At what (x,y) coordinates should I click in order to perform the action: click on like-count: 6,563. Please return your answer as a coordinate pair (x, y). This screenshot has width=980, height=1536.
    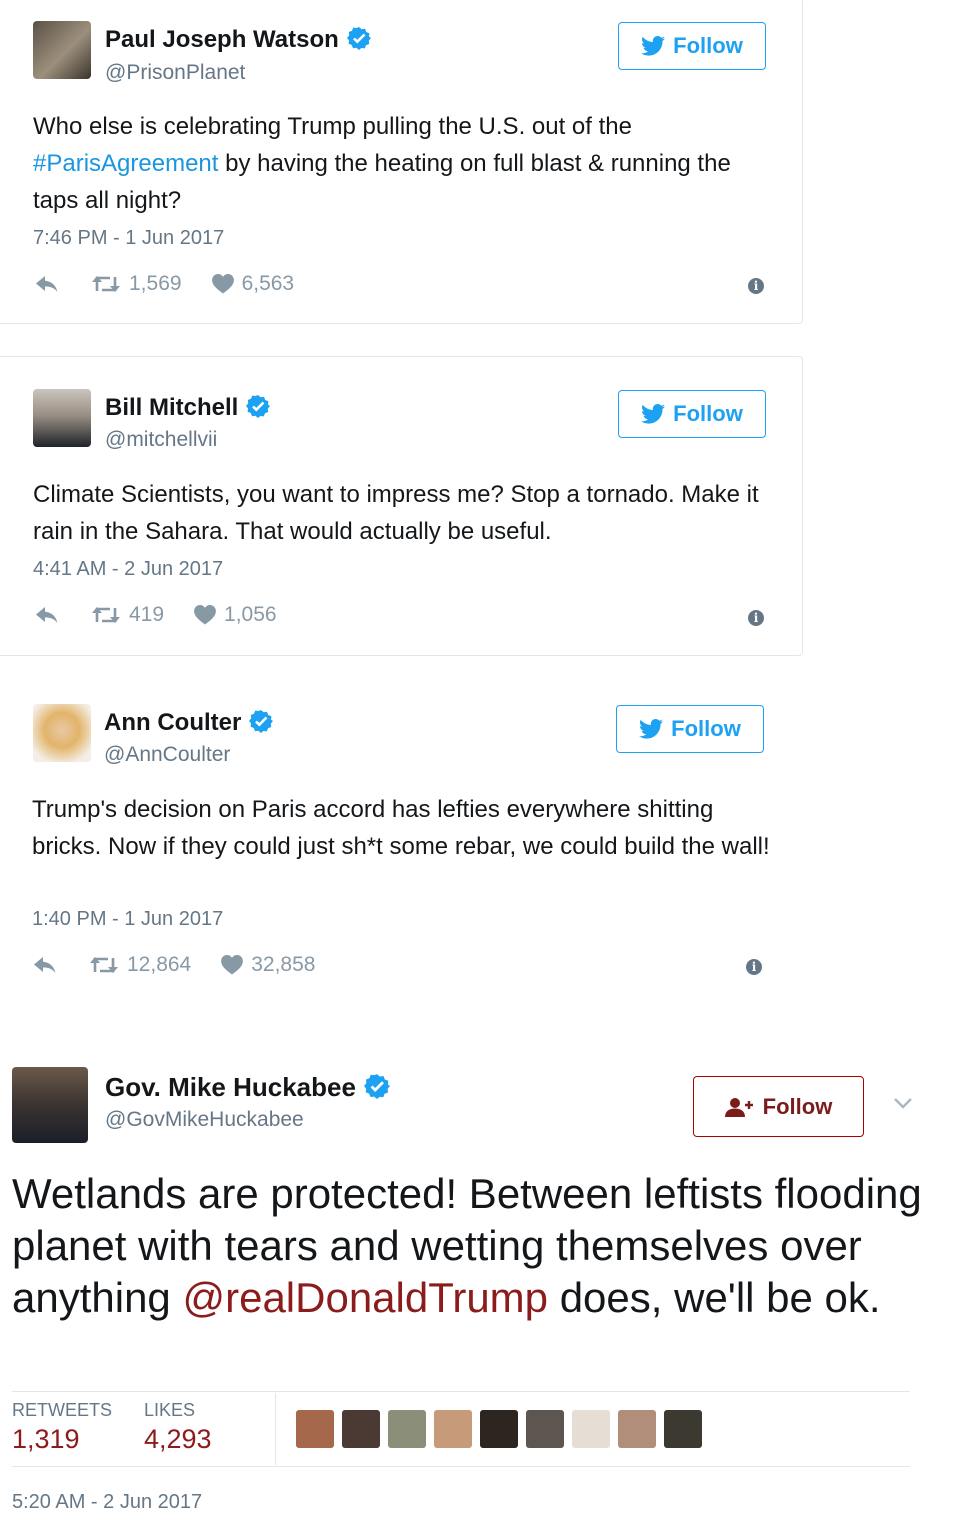
    Looking at the image, I should click on (268, 283).